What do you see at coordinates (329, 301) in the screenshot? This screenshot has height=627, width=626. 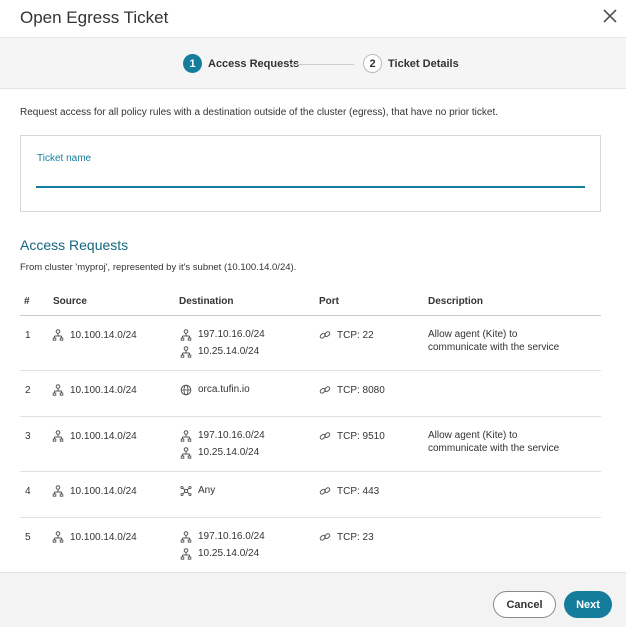 I see `column-header-port: Port` at bounding box center [329, 301].